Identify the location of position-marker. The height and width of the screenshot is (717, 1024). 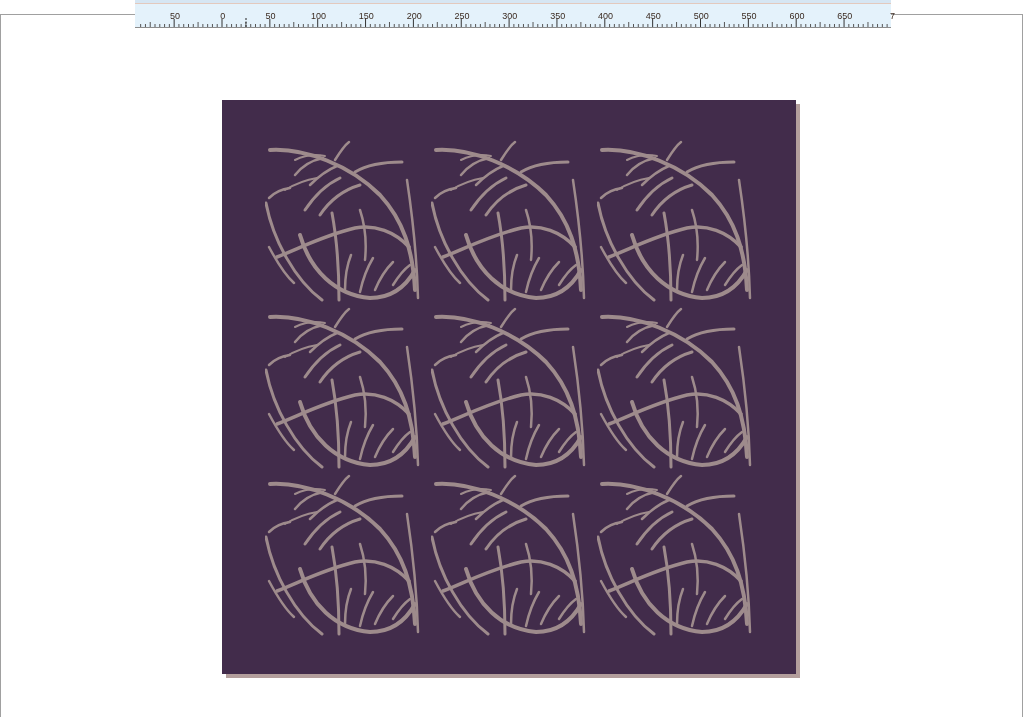
(246, 23).